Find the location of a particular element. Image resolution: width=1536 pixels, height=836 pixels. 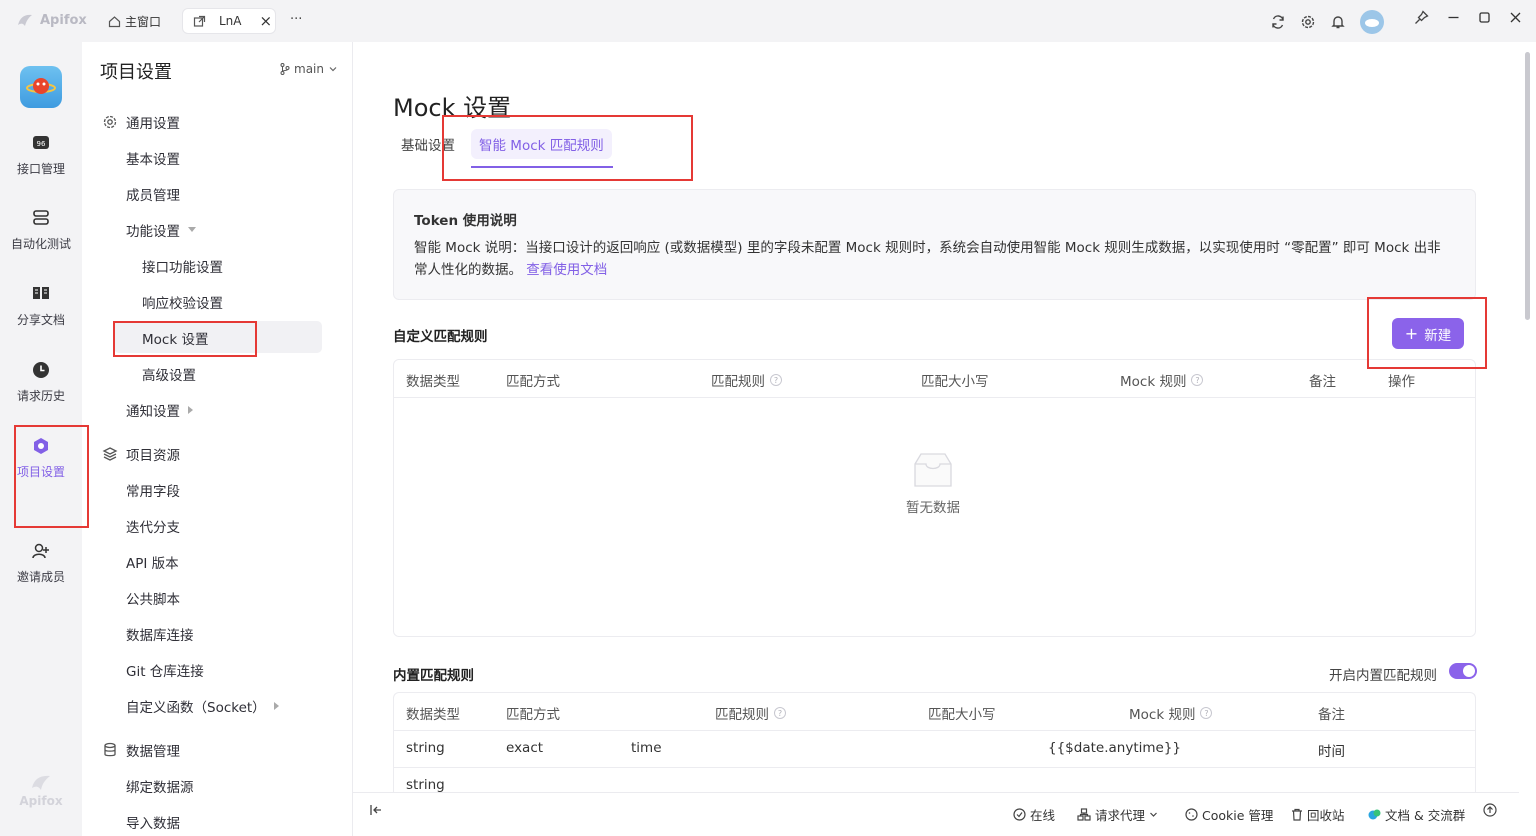

rail-item-history: 请求历史 is located at coordinates (41, 382).